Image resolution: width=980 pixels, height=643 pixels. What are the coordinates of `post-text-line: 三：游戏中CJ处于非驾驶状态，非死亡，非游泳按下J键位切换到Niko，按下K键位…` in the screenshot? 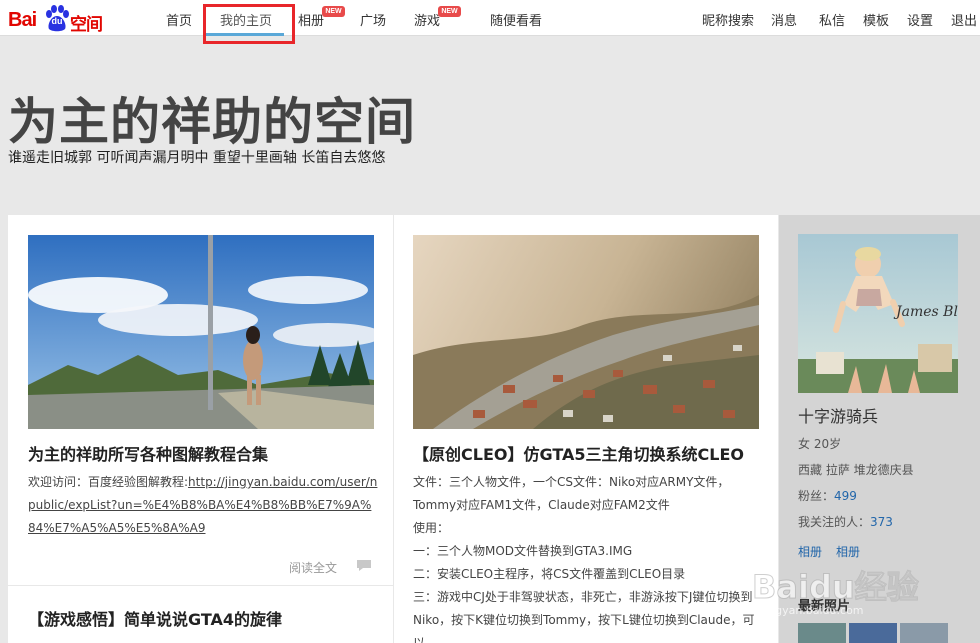 It's located at (584, 616).